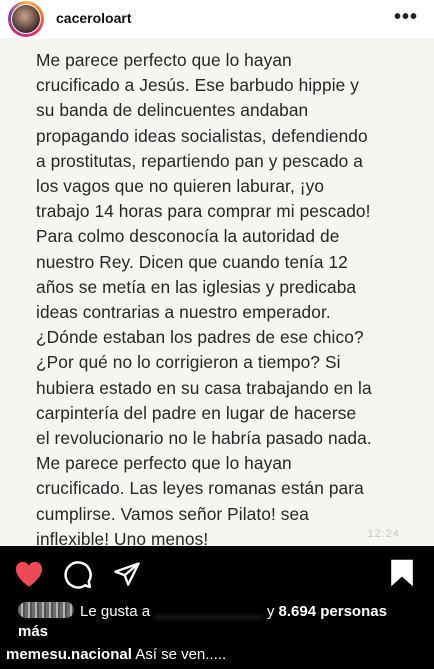  Describe the element at coordinates (406, 17) in the screenshot. I see `more-options-icon: •••` at that location.